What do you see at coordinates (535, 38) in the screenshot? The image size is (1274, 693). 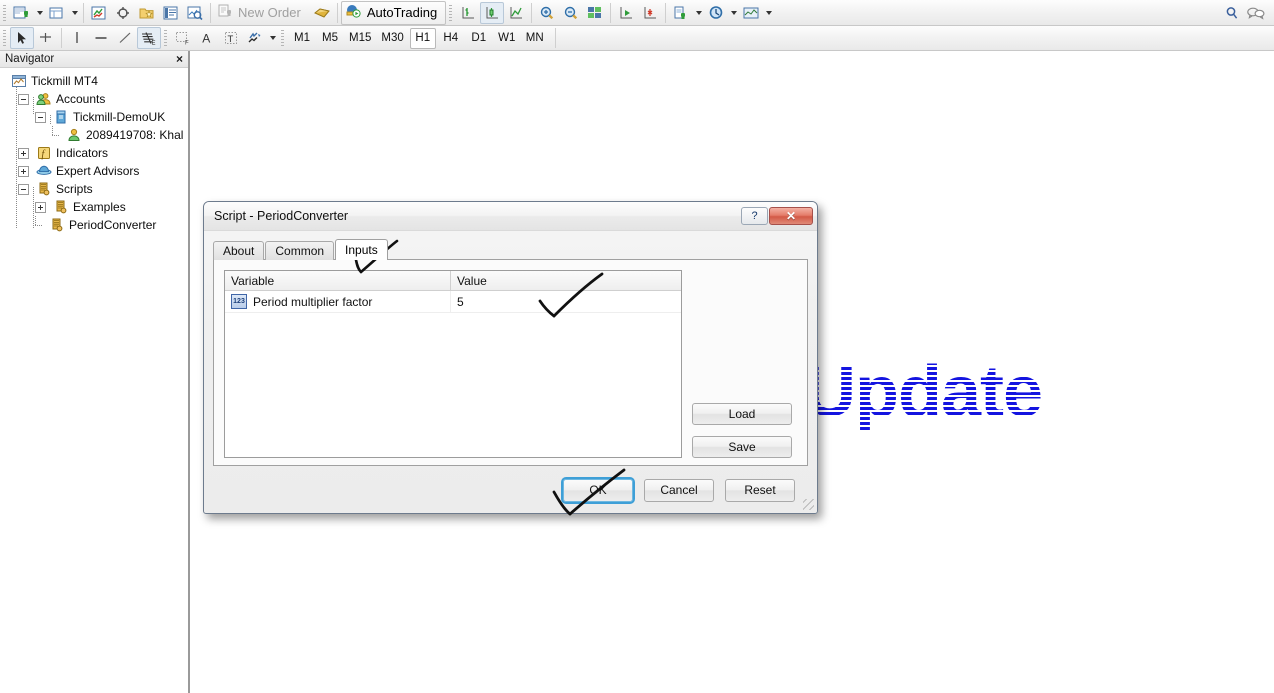 I see `period-mn: MN` at bounding box center [535, 38].